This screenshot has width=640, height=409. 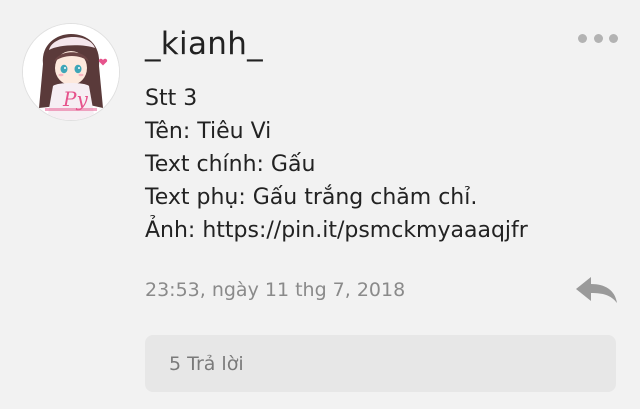 What do you see at coordinates (230, 164) in the screenshot?
I see `comment-line-main-text: Text chính: Gấu` at bounding box center [230, 164].